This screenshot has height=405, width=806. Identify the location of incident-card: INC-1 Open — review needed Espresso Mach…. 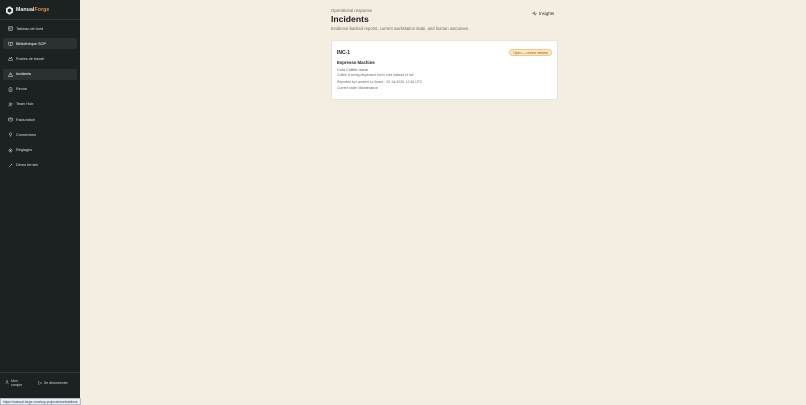
(444, 70).